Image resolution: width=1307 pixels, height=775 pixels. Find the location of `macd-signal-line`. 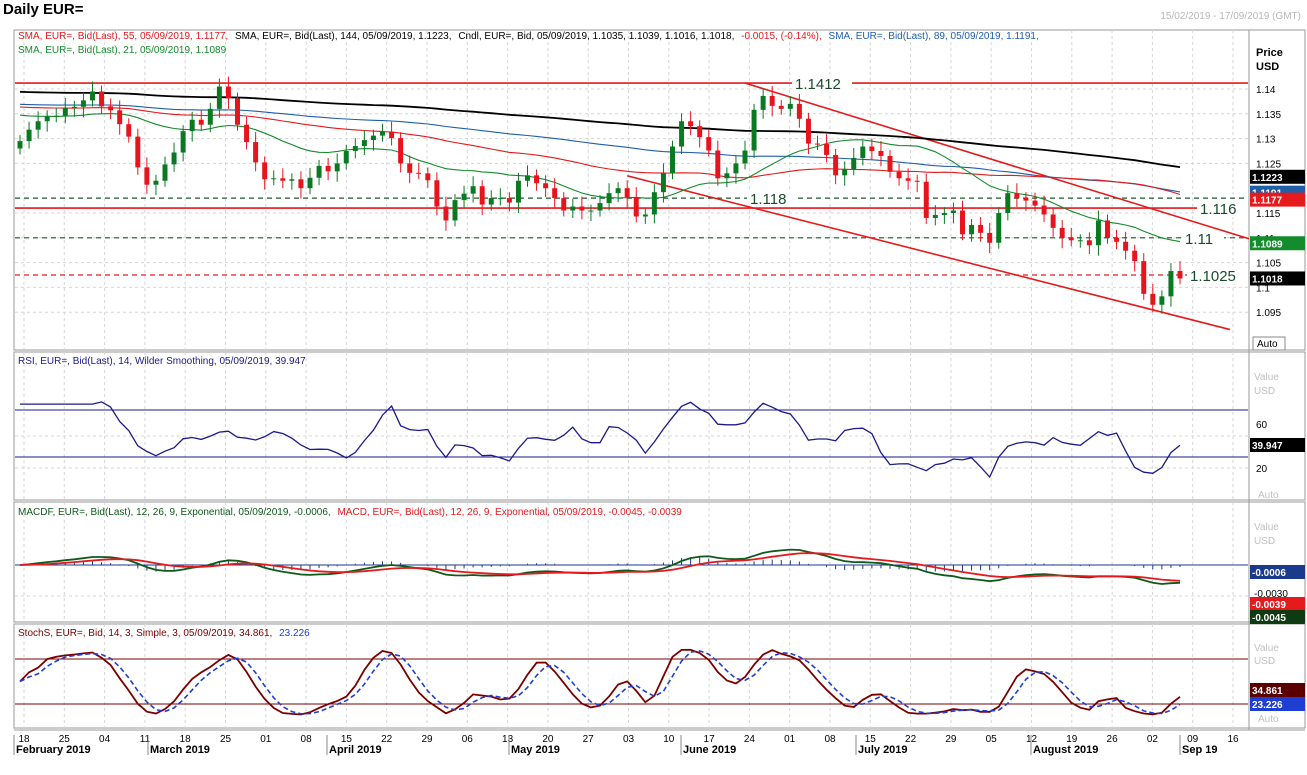

macd-signal-line is located at coordinates (600, 567).